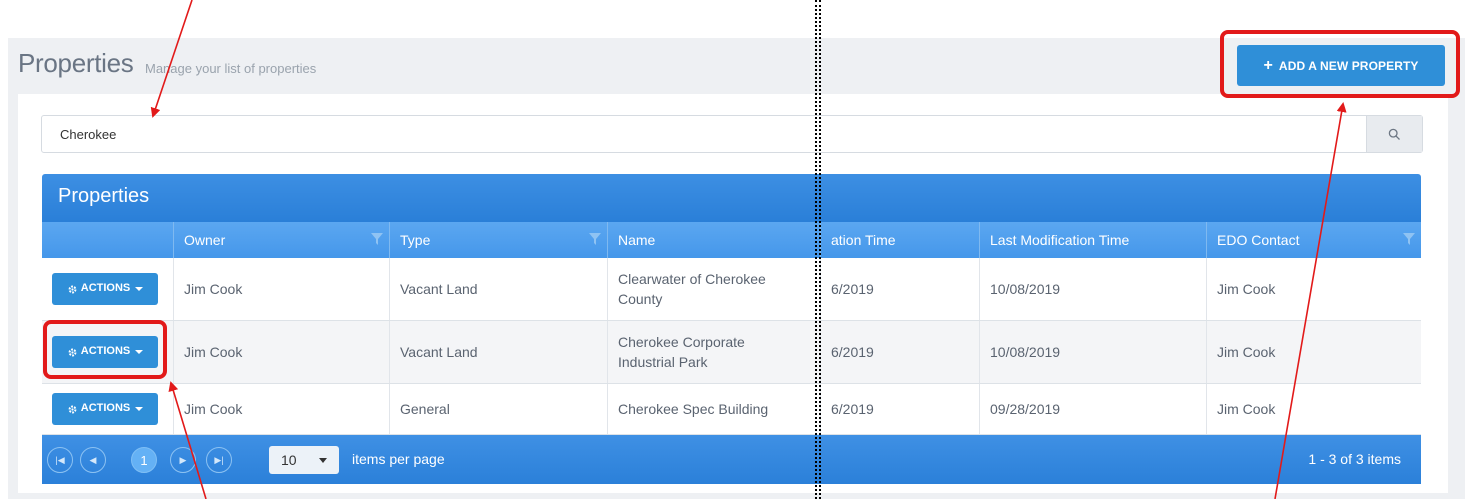 This screenshot has height=499, width=1465. Describe the element at coordinates (187, 440) in the screenshot. I see `arrow-to-actions-button` at that location.